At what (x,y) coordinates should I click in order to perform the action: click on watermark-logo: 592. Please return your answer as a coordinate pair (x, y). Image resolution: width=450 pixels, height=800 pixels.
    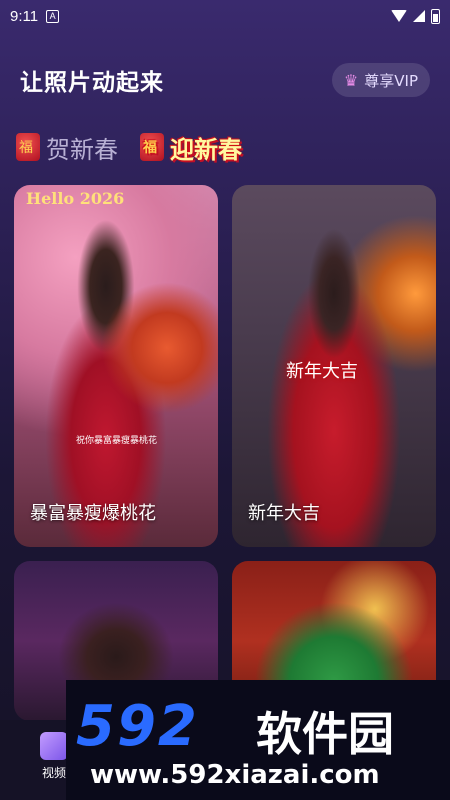
    Looking at the image, I should click on (137, 726).